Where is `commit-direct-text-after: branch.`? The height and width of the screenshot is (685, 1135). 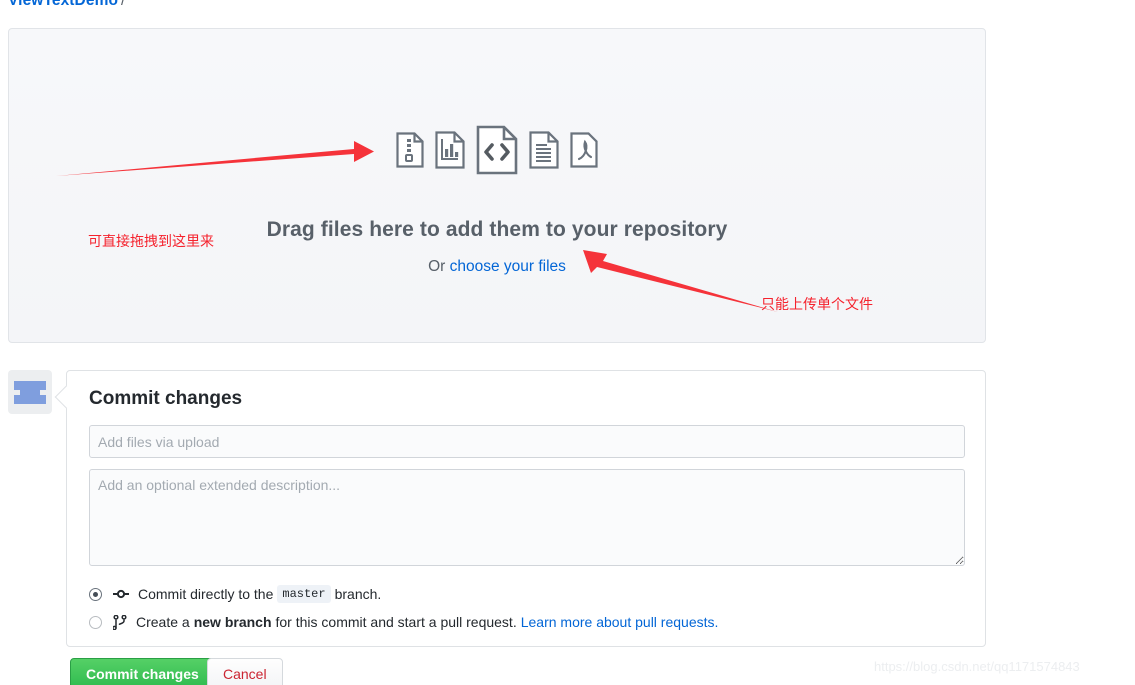 commit-direct-text-after: branch. is located at coordinates (358, 594).